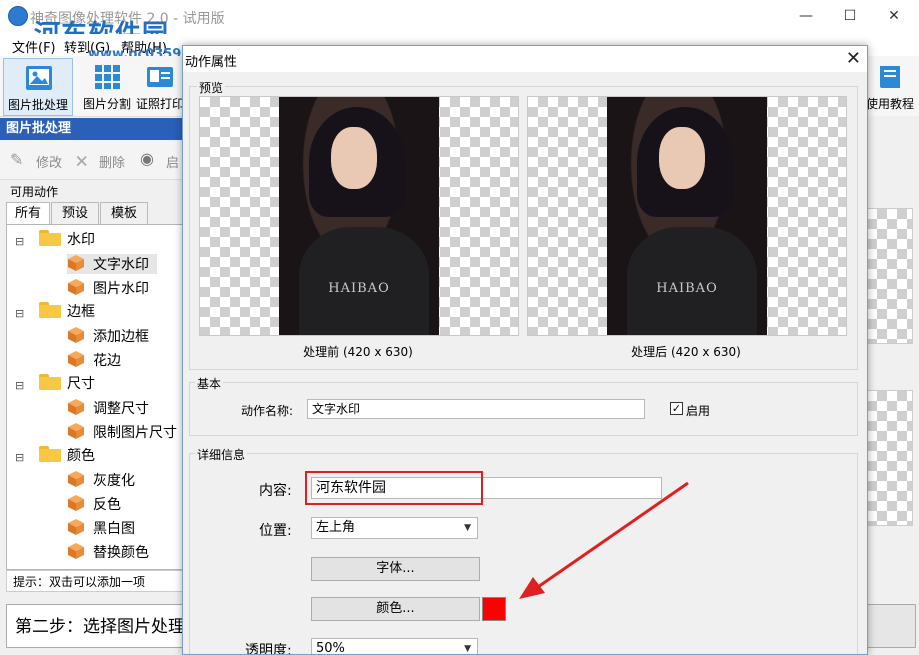  I want to click on tool-split-image: 图片分割, so click(107, 86).